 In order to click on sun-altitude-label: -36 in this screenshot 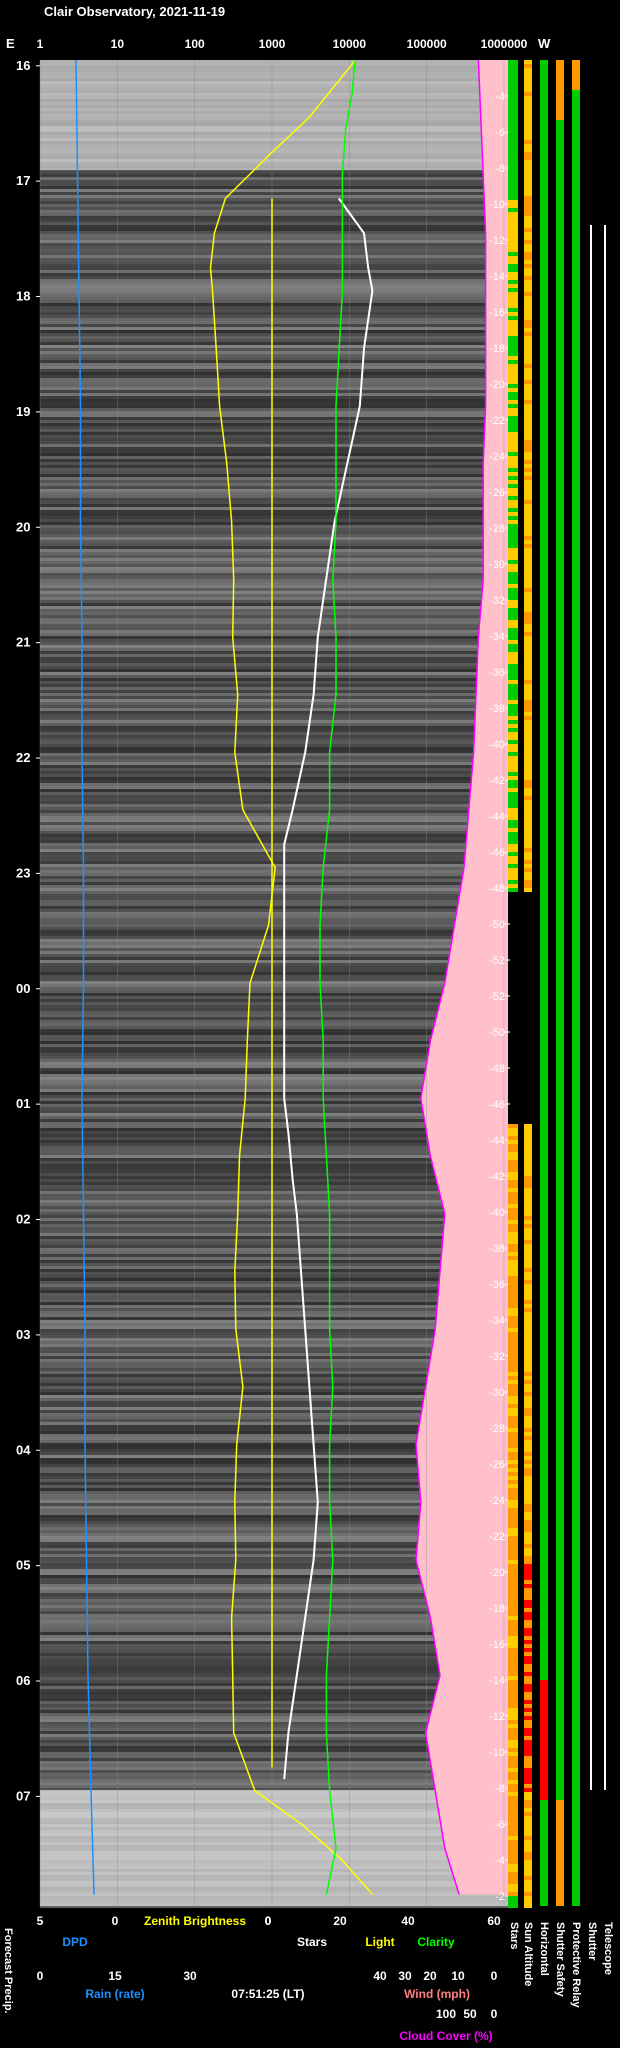, I will do `click(497, 673)`.